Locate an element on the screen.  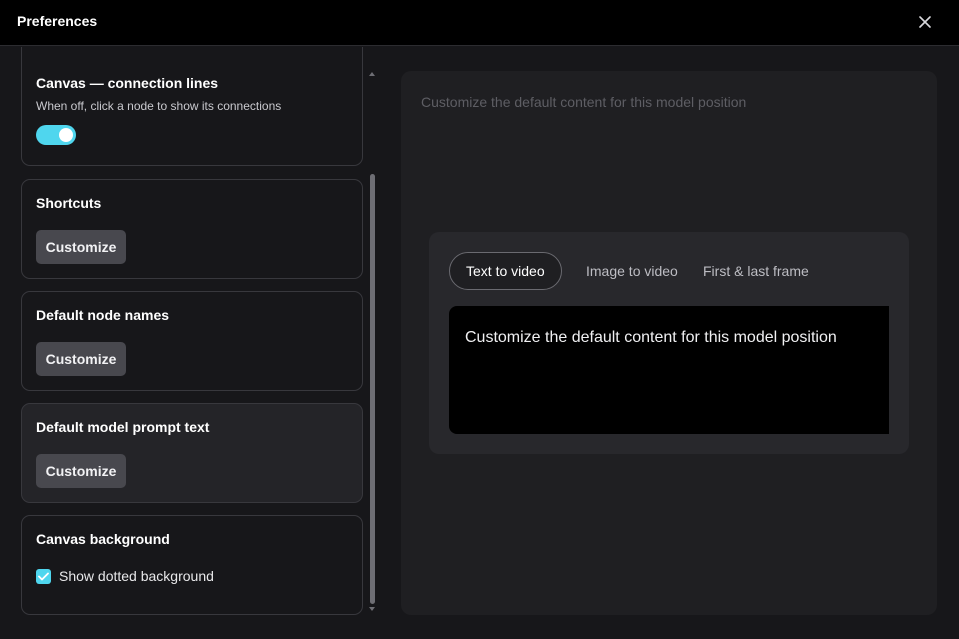
prompt-text-customize-button: Customize is located at coordinates (81, 471).